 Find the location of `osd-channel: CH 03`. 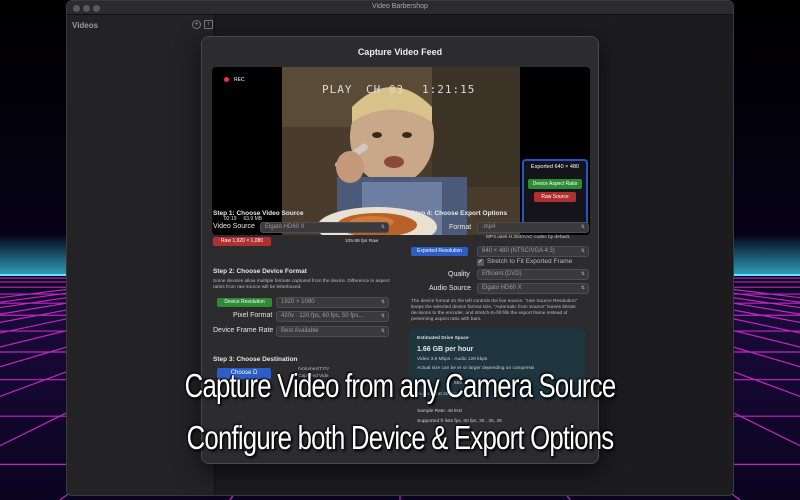

osd-channel: CH 03 is located at coordinates (385, 89).